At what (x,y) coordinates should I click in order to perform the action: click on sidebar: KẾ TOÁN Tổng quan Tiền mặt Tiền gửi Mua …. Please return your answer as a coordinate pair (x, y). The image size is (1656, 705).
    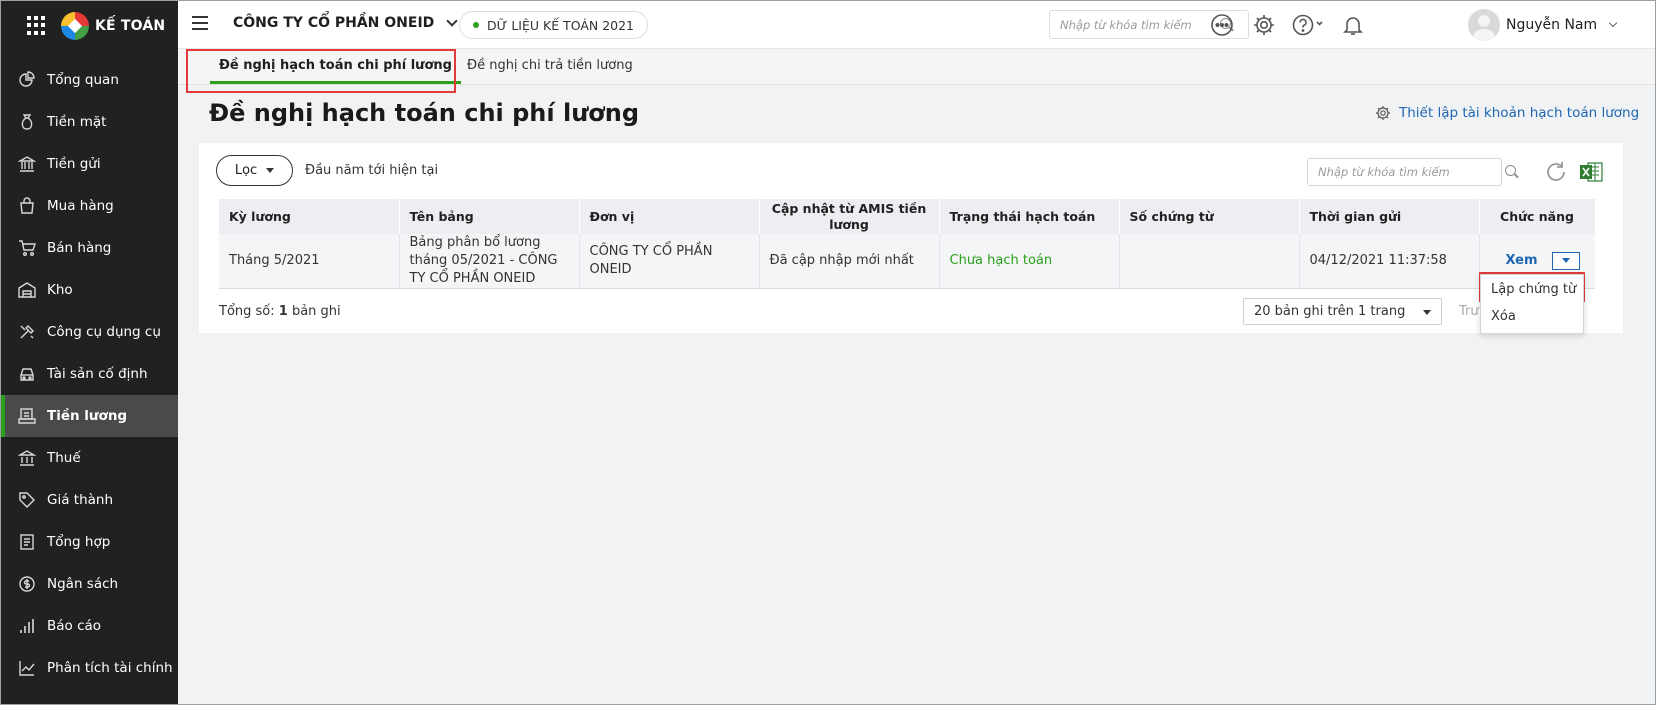
    Looking at the image, I should click on (89, 352).